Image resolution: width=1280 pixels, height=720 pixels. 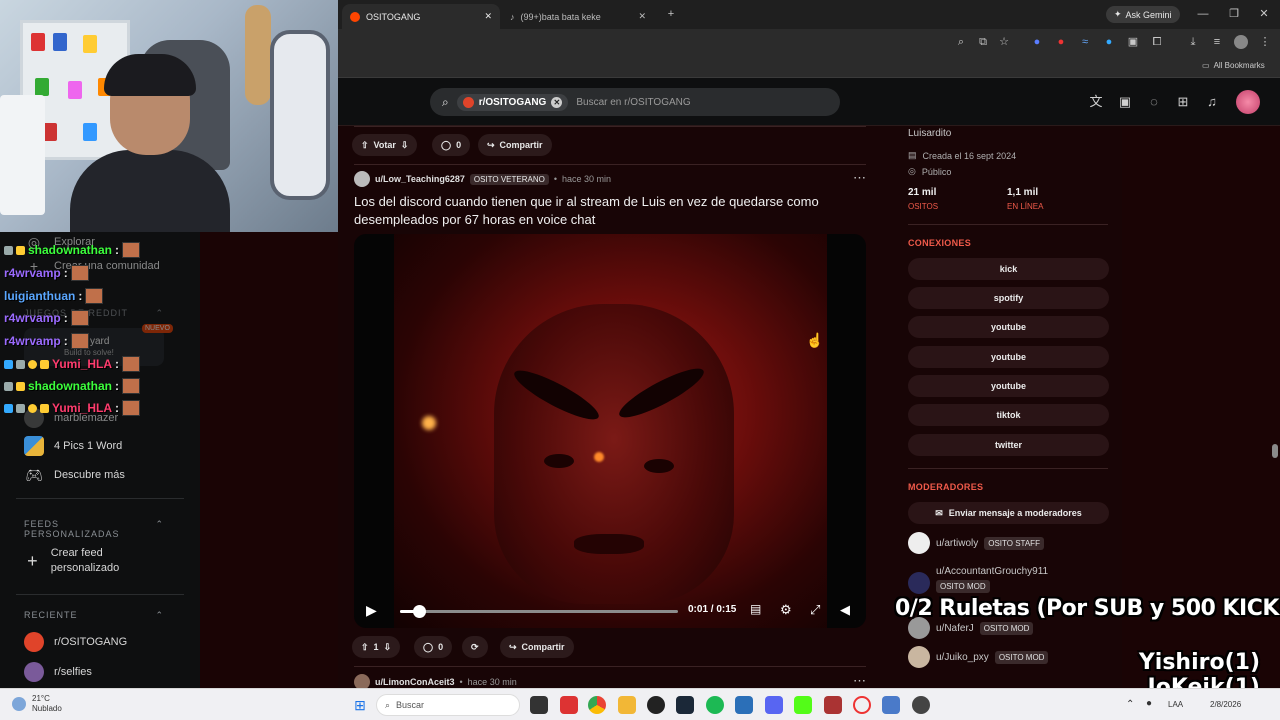 I want to click on captions-icon: ▤, so click(x=755, y=609).